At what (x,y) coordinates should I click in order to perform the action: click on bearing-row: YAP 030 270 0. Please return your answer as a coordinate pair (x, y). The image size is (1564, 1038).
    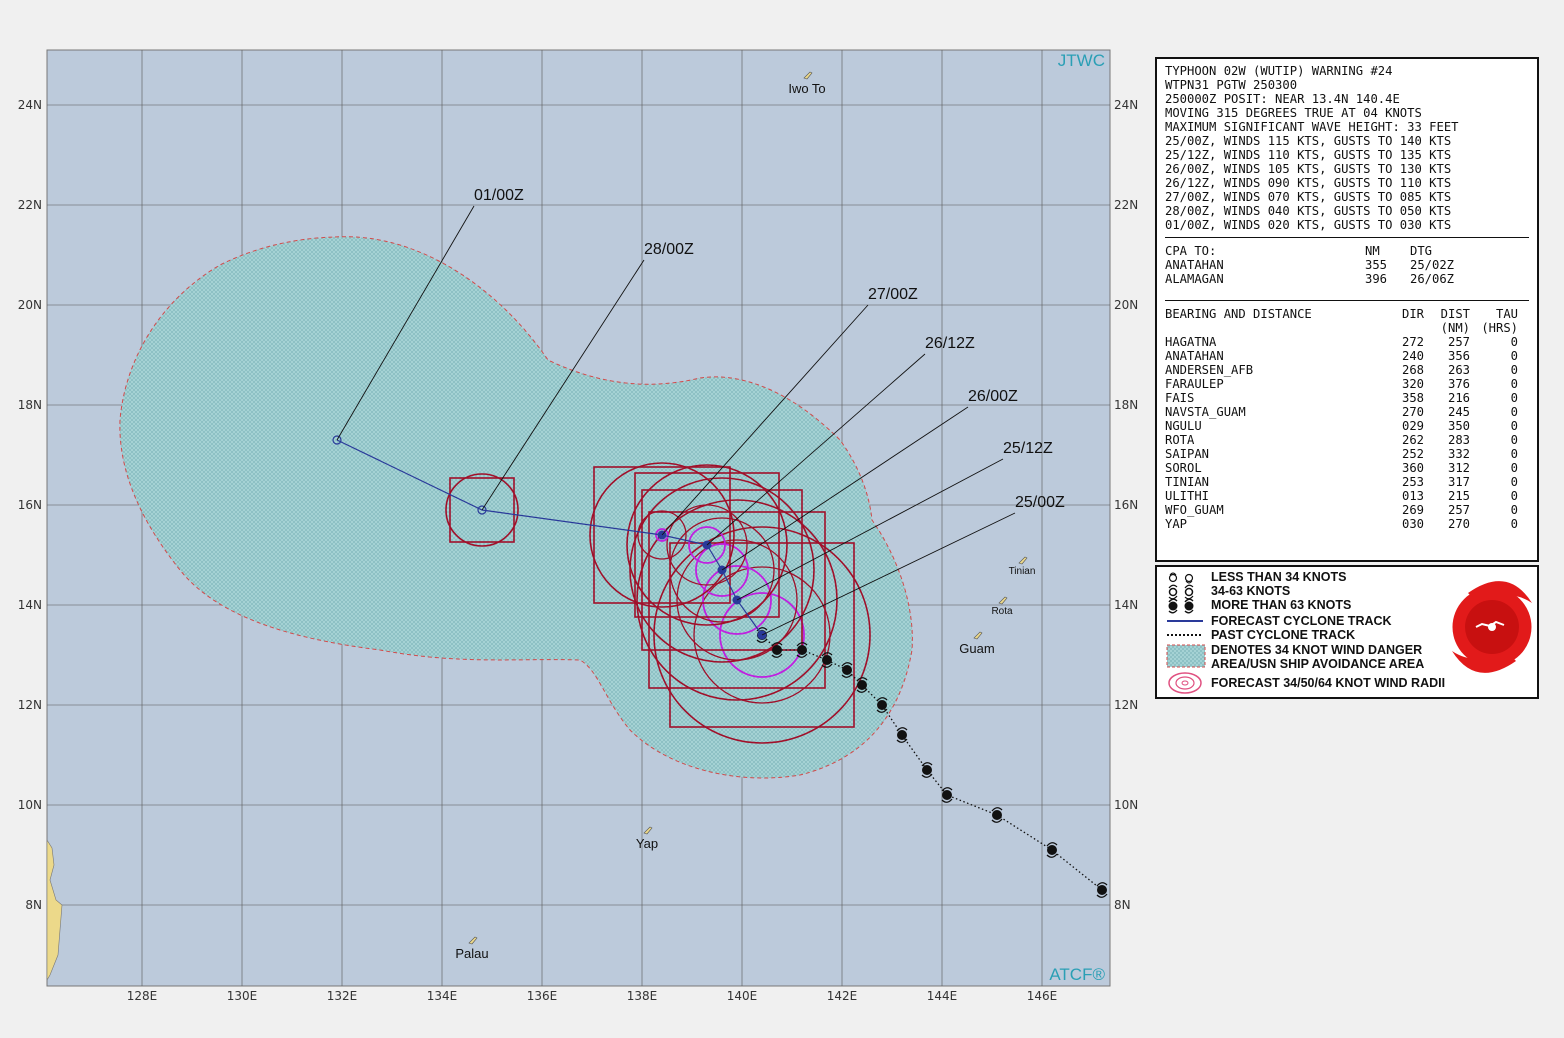
    Looking at the image, I should click on (1347, 524).